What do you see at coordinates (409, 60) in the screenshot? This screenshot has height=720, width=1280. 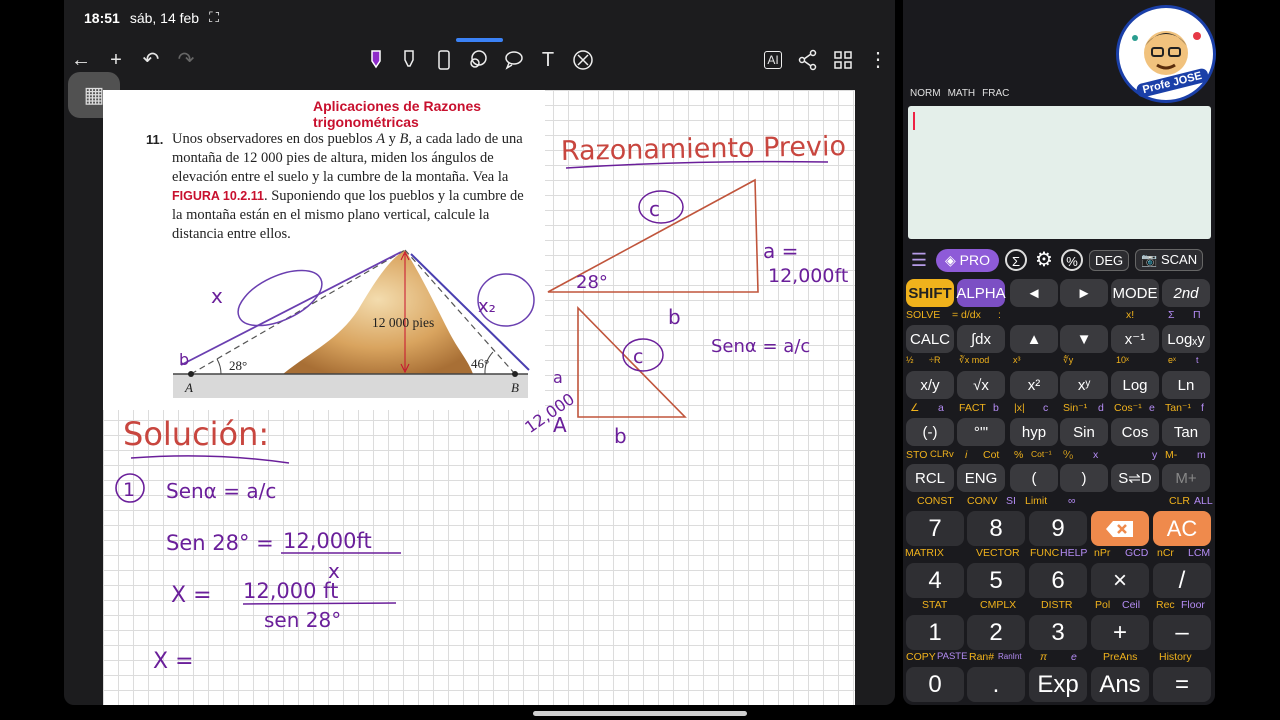 I see `highlighter-icon` at bounding box center [409, 60].